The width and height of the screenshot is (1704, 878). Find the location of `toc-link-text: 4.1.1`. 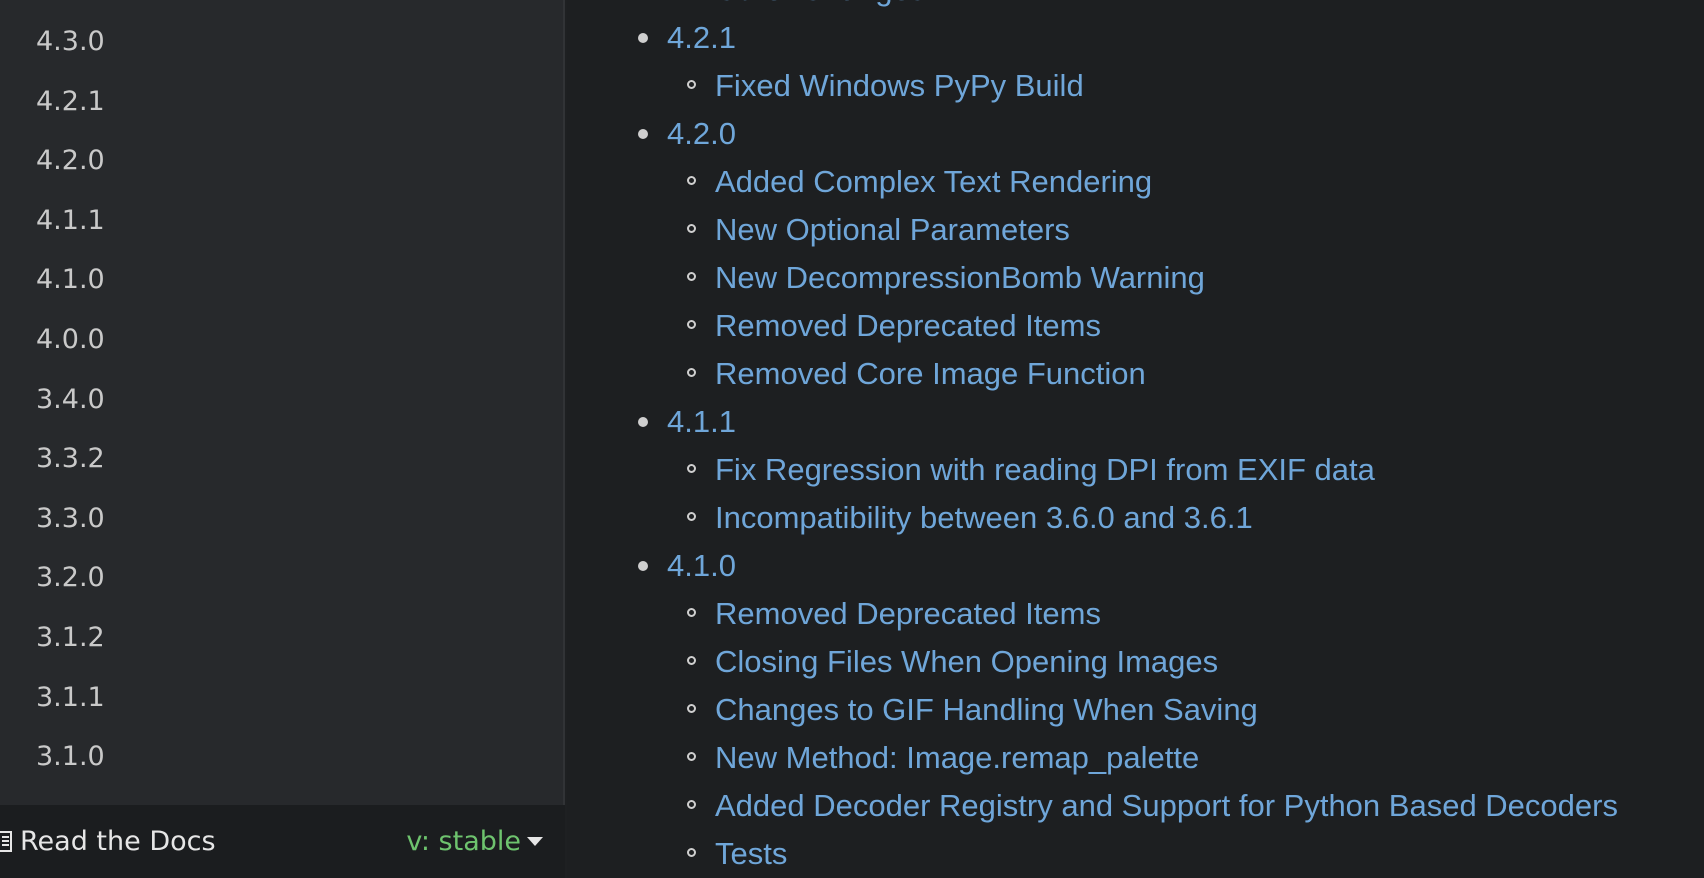

toc-link-text: 4.1.1 is located at coordinates (701, 421).